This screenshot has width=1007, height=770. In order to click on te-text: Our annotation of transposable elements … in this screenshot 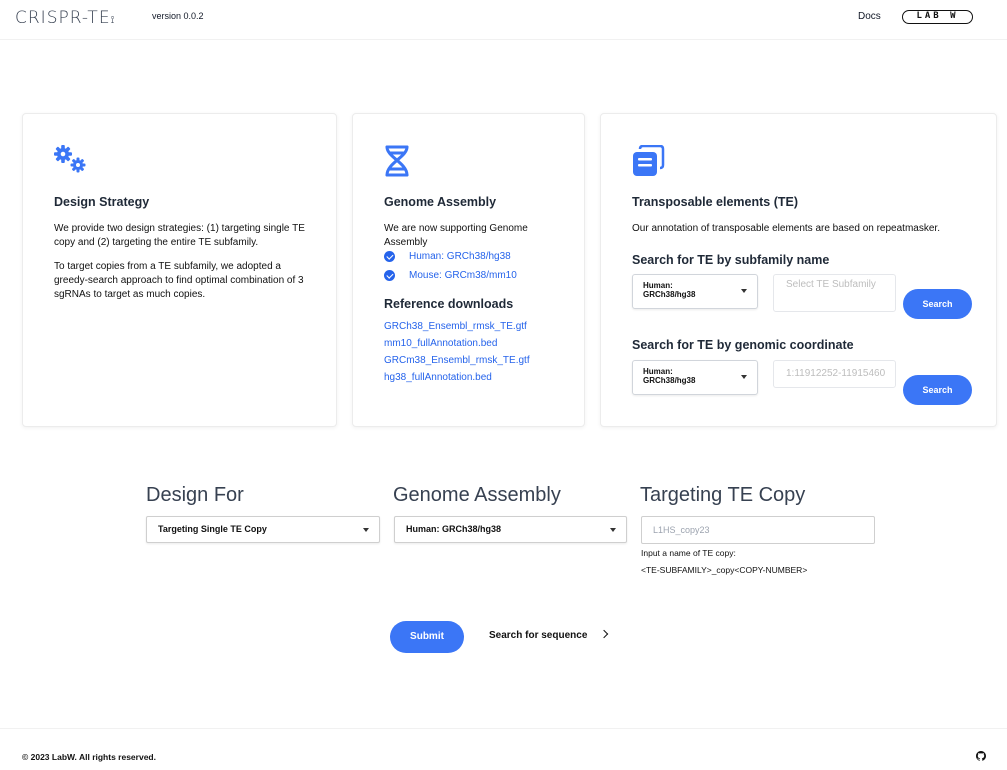, I will do `click(786, 228)`.